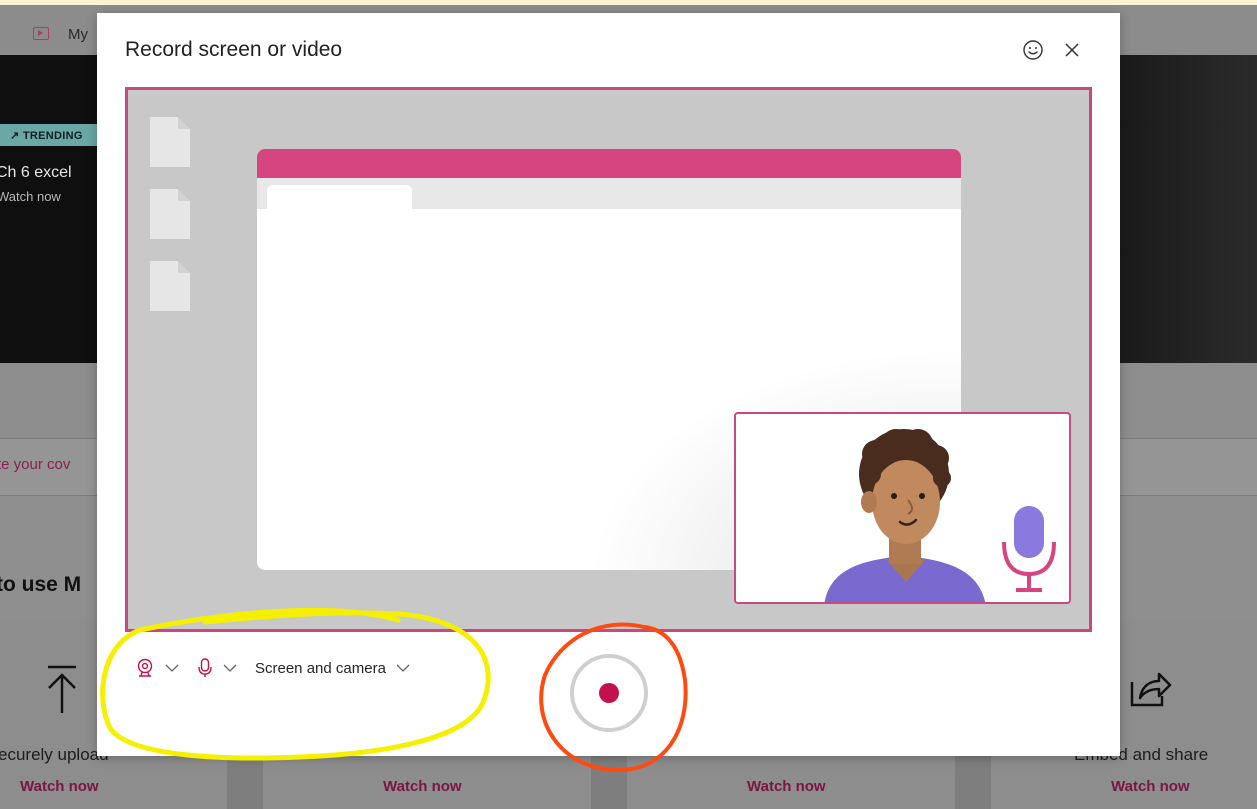 The image size is (1257, 809). What do you see at coordinates (41, 33) in the screenshot?
I see `video-icon` at bounding box center [41, 33].